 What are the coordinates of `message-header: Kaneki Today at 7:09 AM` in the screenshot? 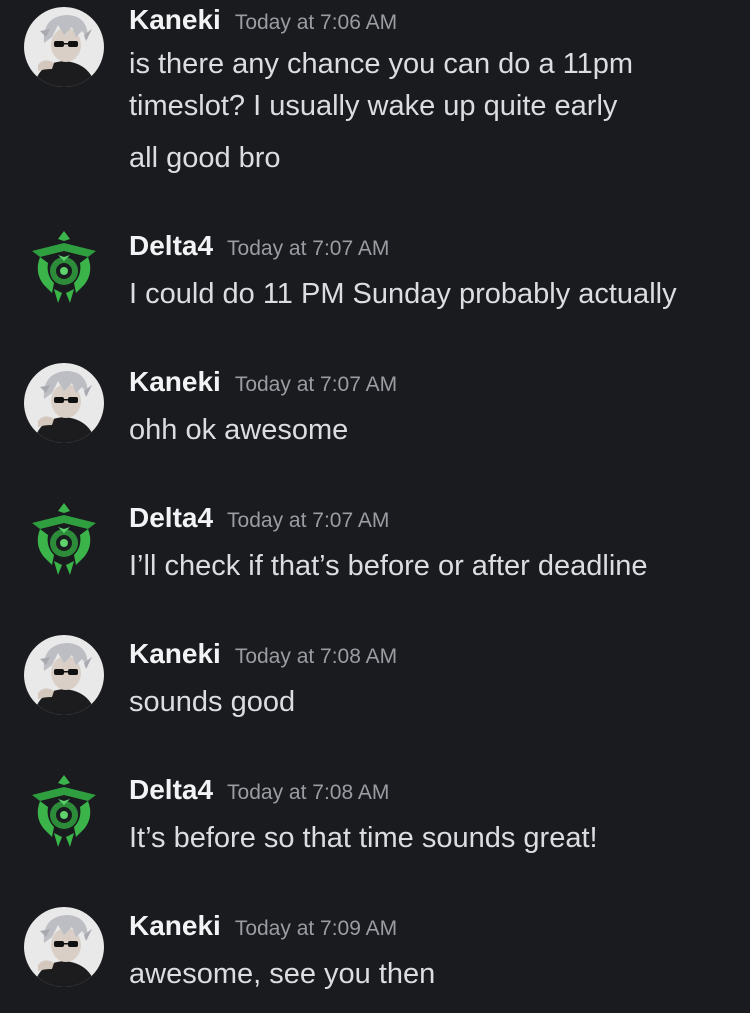 It's located at (263, 926).